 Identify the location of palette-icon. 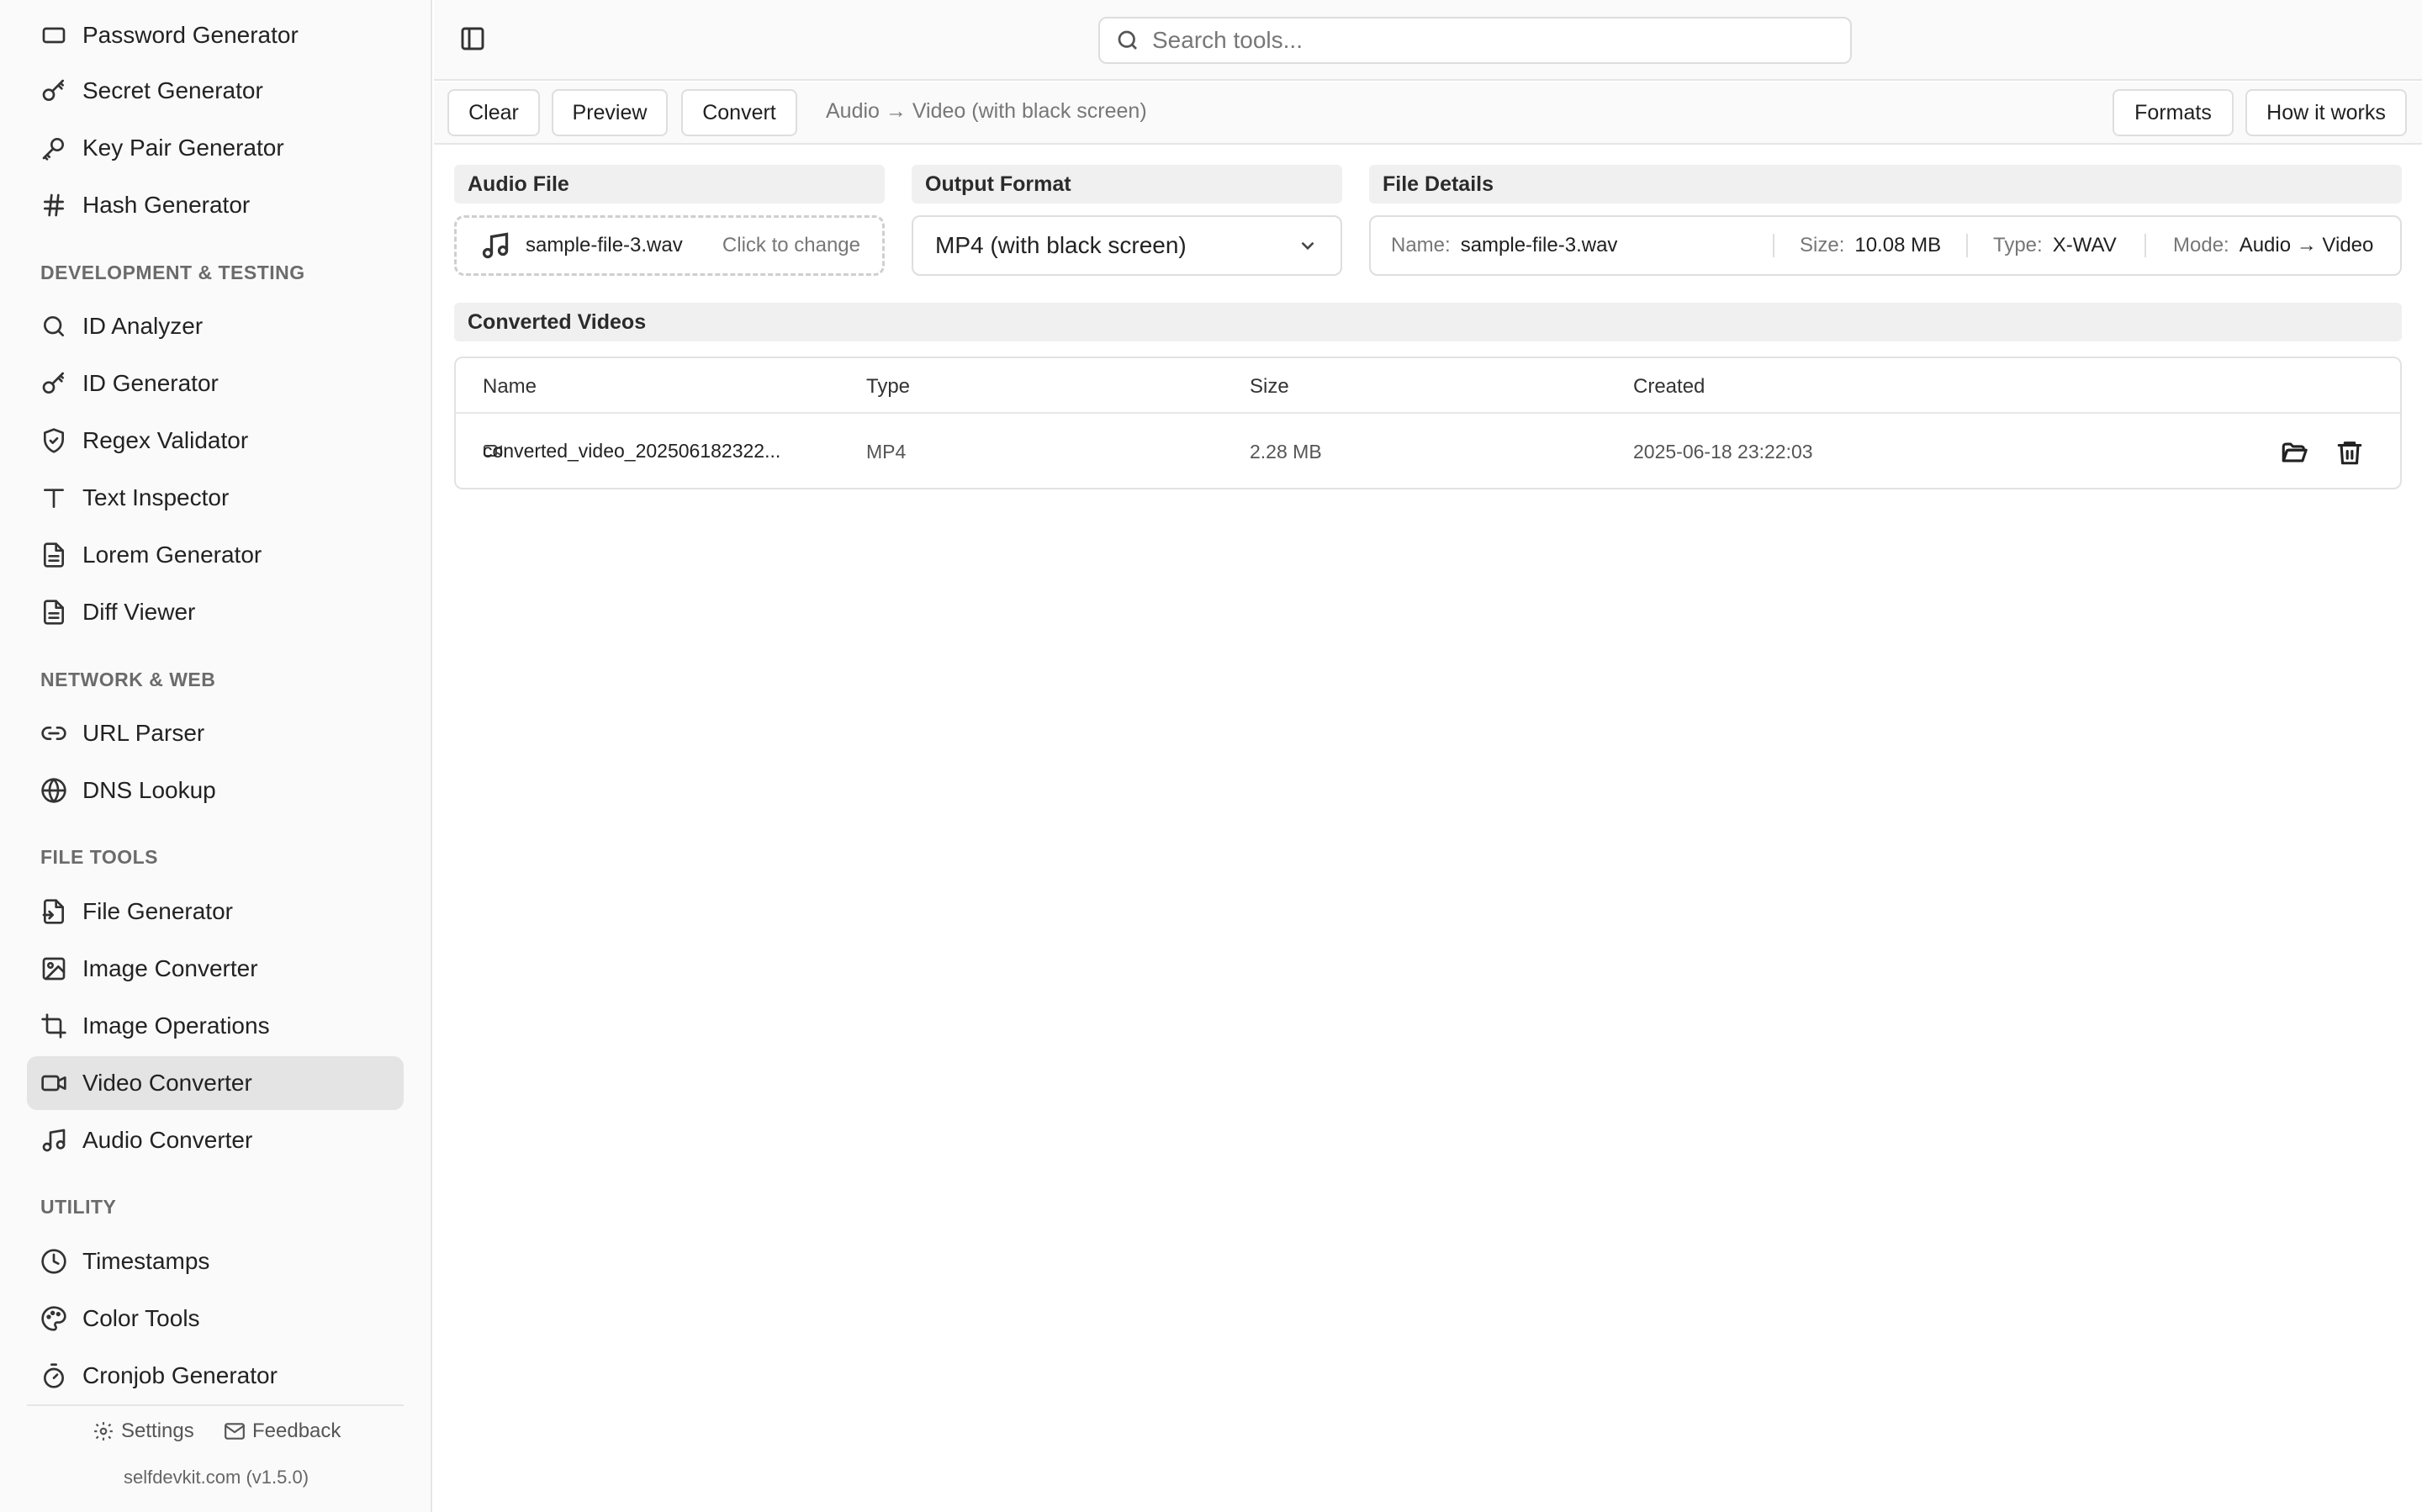
(54, 1318).